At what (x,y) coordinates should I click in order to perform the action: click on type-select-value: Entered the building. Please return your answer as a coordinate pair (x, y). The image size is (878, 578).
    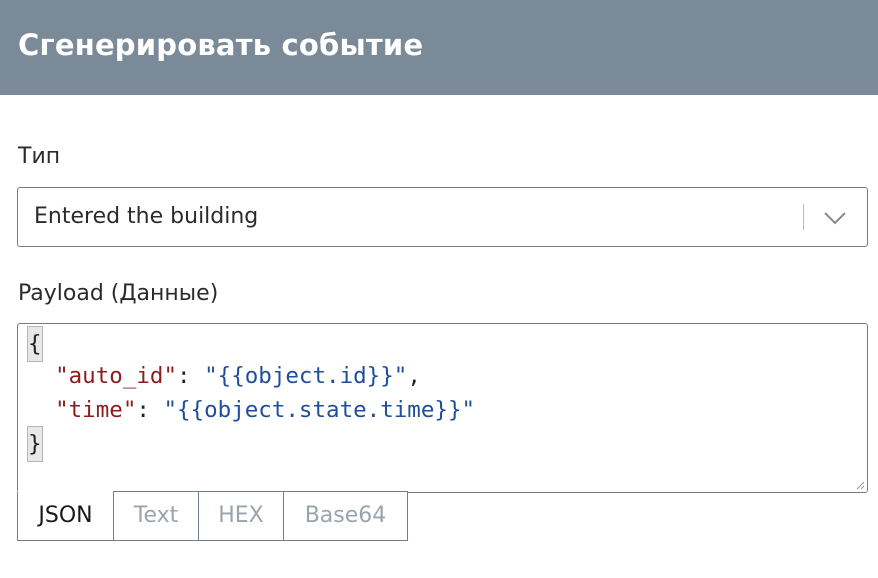
    Looking at the image, I should click on (146, 216).